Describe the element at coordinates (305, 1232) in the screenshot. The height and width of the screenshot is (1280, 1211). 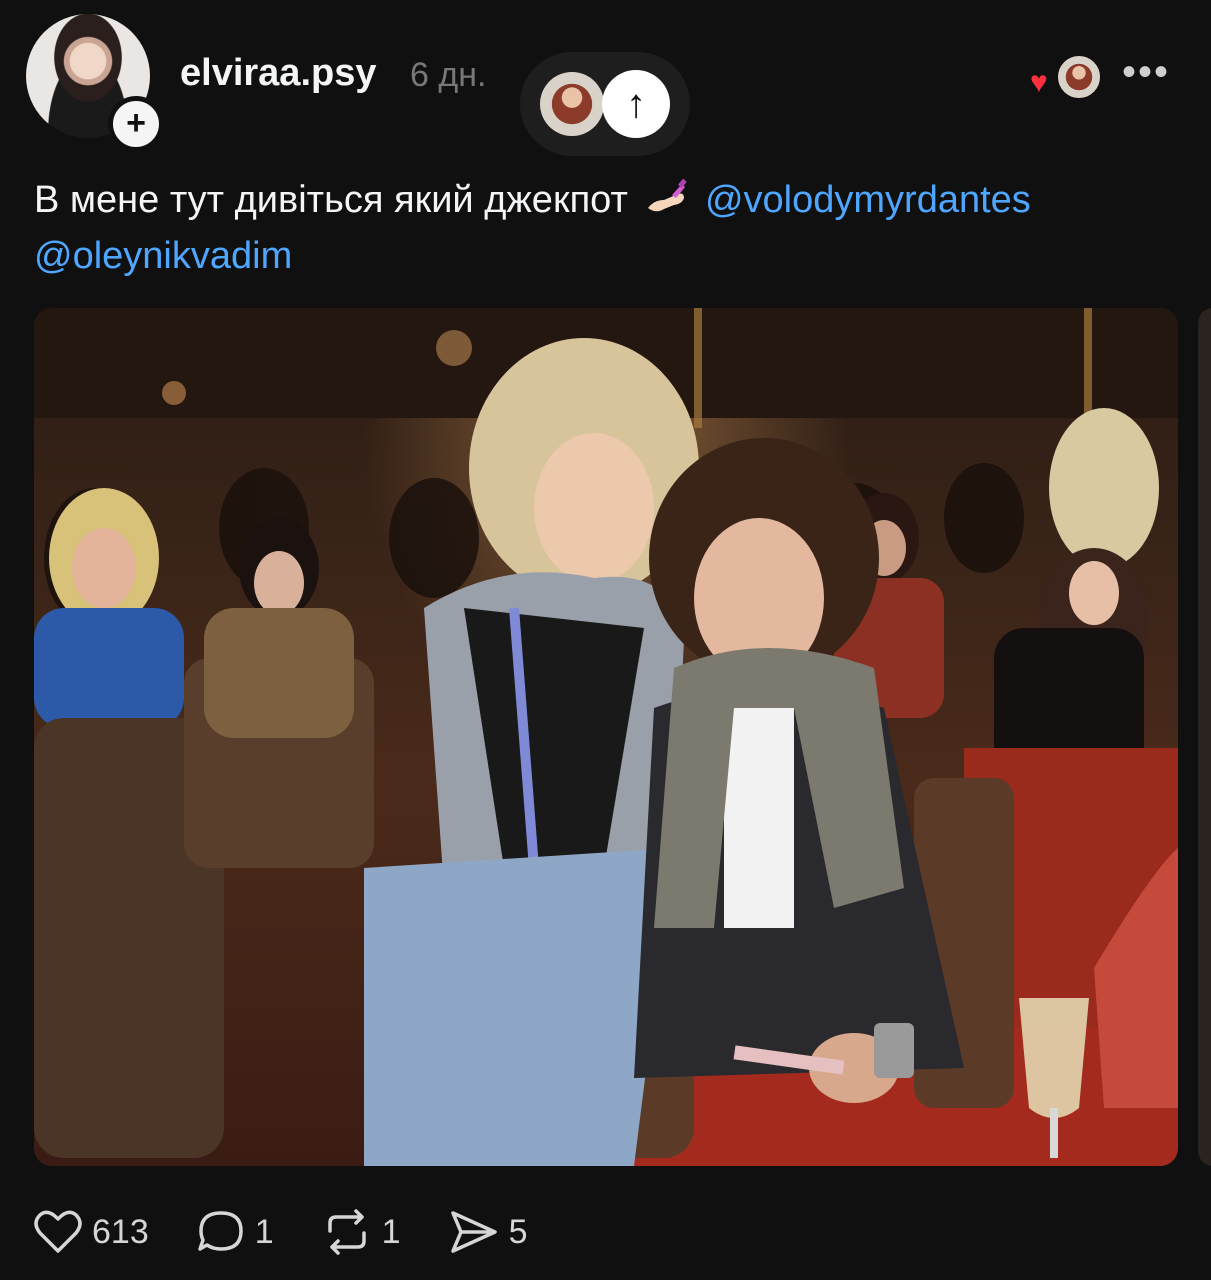
I see `post-actions: 613 1 1 5` at that location.